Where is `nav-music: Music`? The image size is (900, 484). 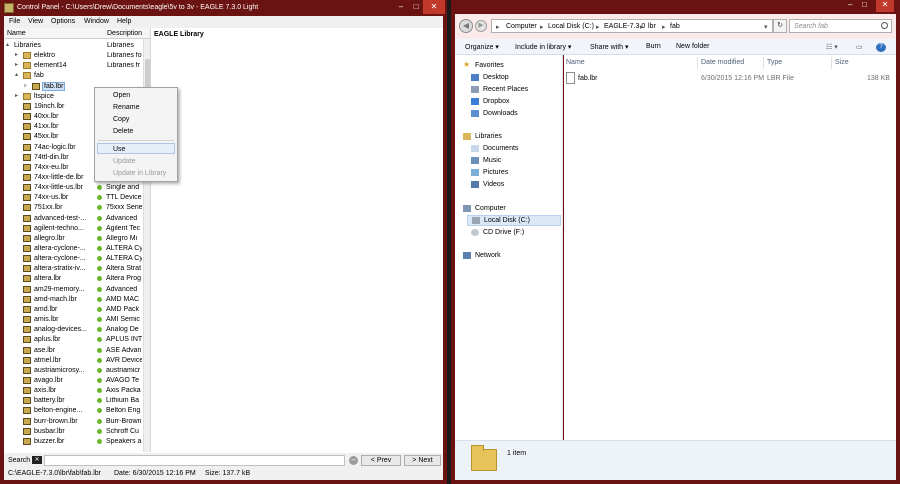
nav-music: Music is located at coordinates (515, 161).